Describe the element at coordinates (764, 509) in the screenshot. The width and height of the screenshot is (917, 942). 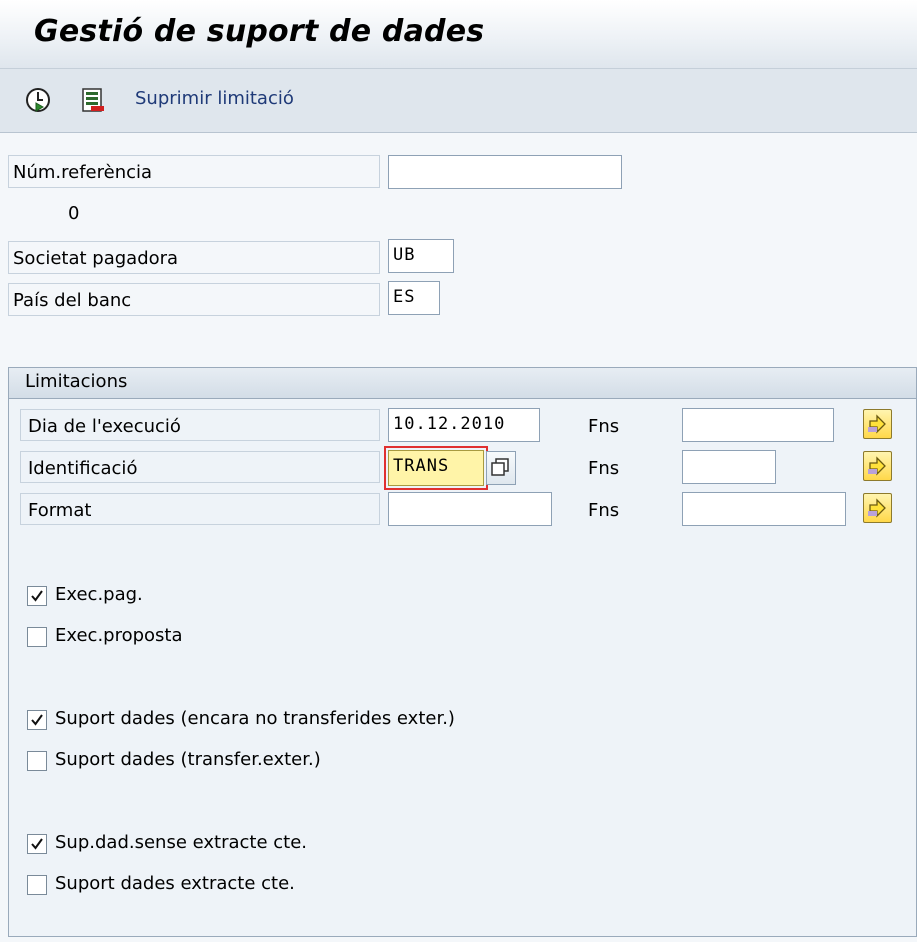
I see `format-to-input` at that location.